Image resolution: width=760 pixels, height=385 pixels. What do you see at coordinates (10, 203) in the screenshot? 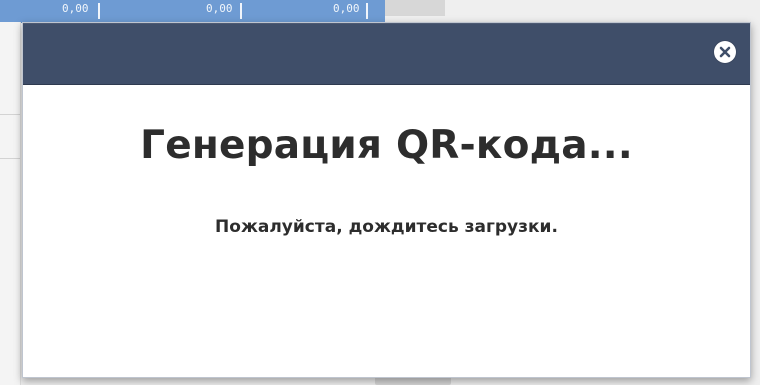
I see `background-left-panel` at bounding box center [10, 203].